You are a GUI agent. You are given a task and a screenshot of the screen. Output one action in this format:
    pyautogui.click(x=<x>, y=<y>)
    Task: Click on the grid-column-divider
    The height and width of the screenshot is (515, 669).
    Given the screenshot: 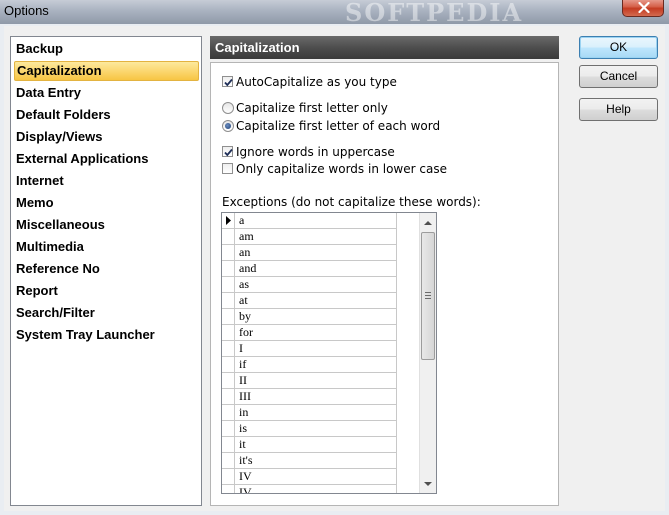 What is the action you would take?
    pyautogui.click(x=396, y=353)
    